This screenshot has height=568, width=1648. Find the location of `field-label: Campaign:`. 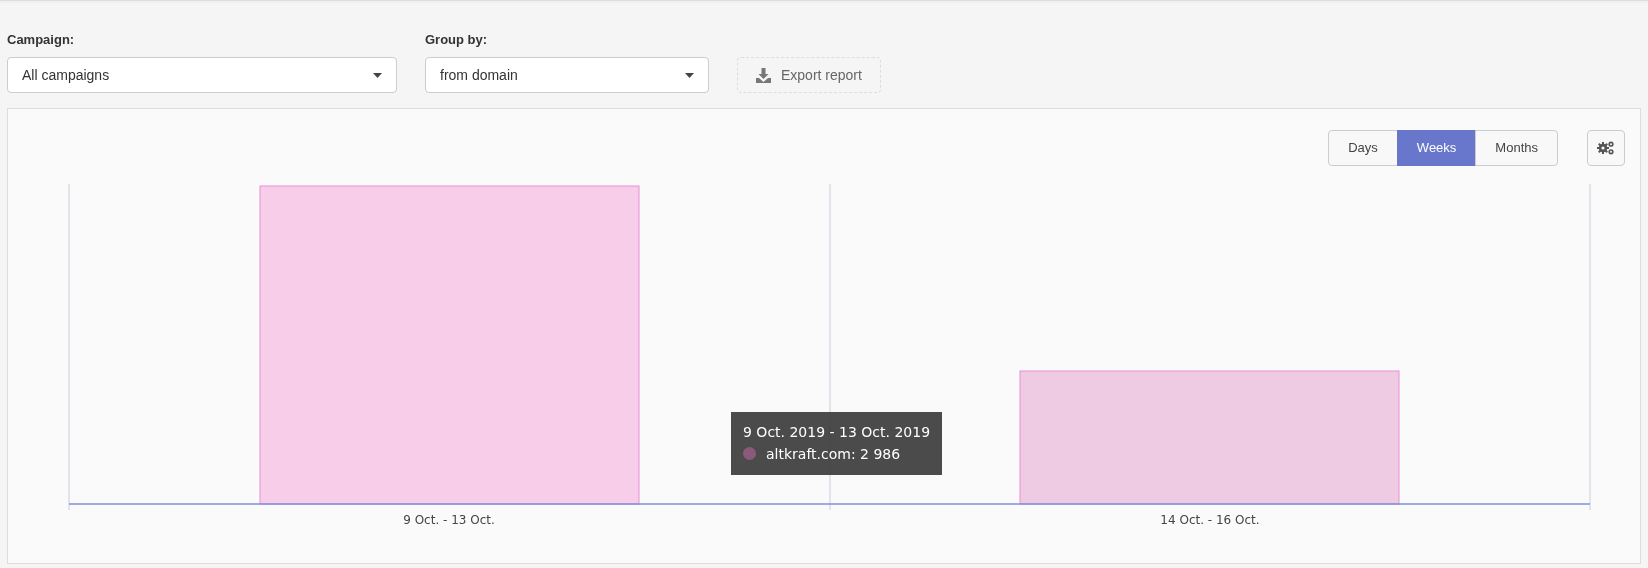

field-label: Campaign: is located at coordinates (41, 39).